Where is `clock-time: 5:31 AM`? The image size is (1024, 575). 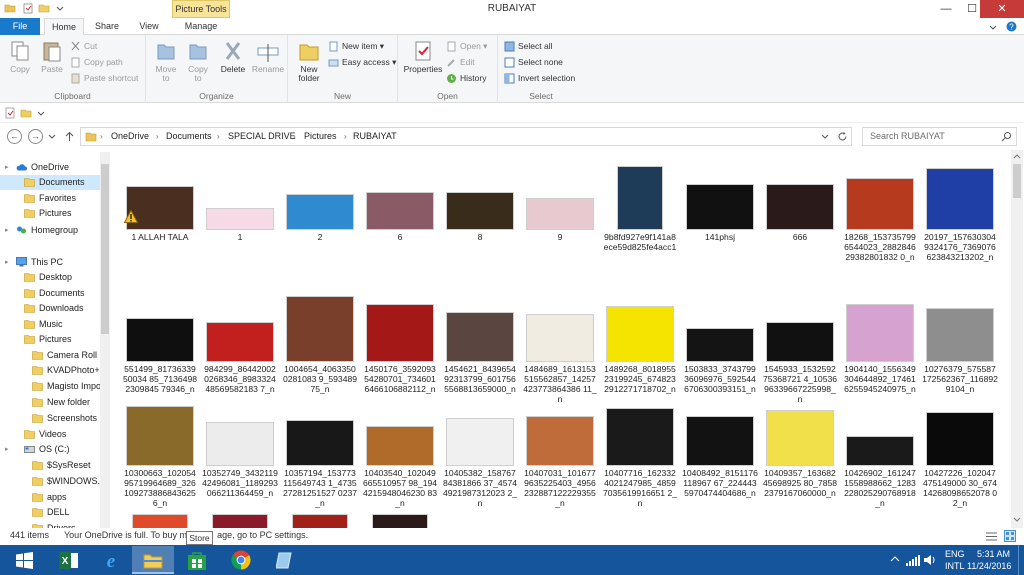 clock-time: 5:31 AM is located at coordinates (993, 554).